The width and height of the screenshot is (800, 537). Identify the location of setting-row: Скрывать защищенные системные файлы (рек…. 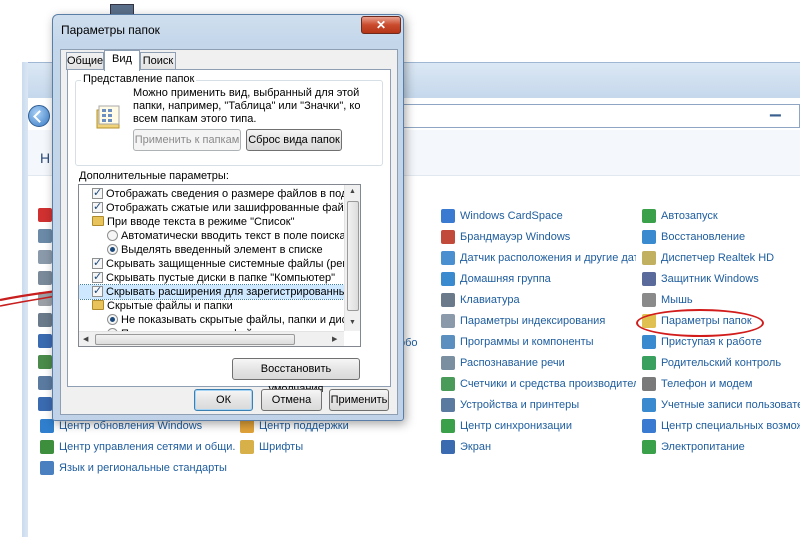
(211, 264).